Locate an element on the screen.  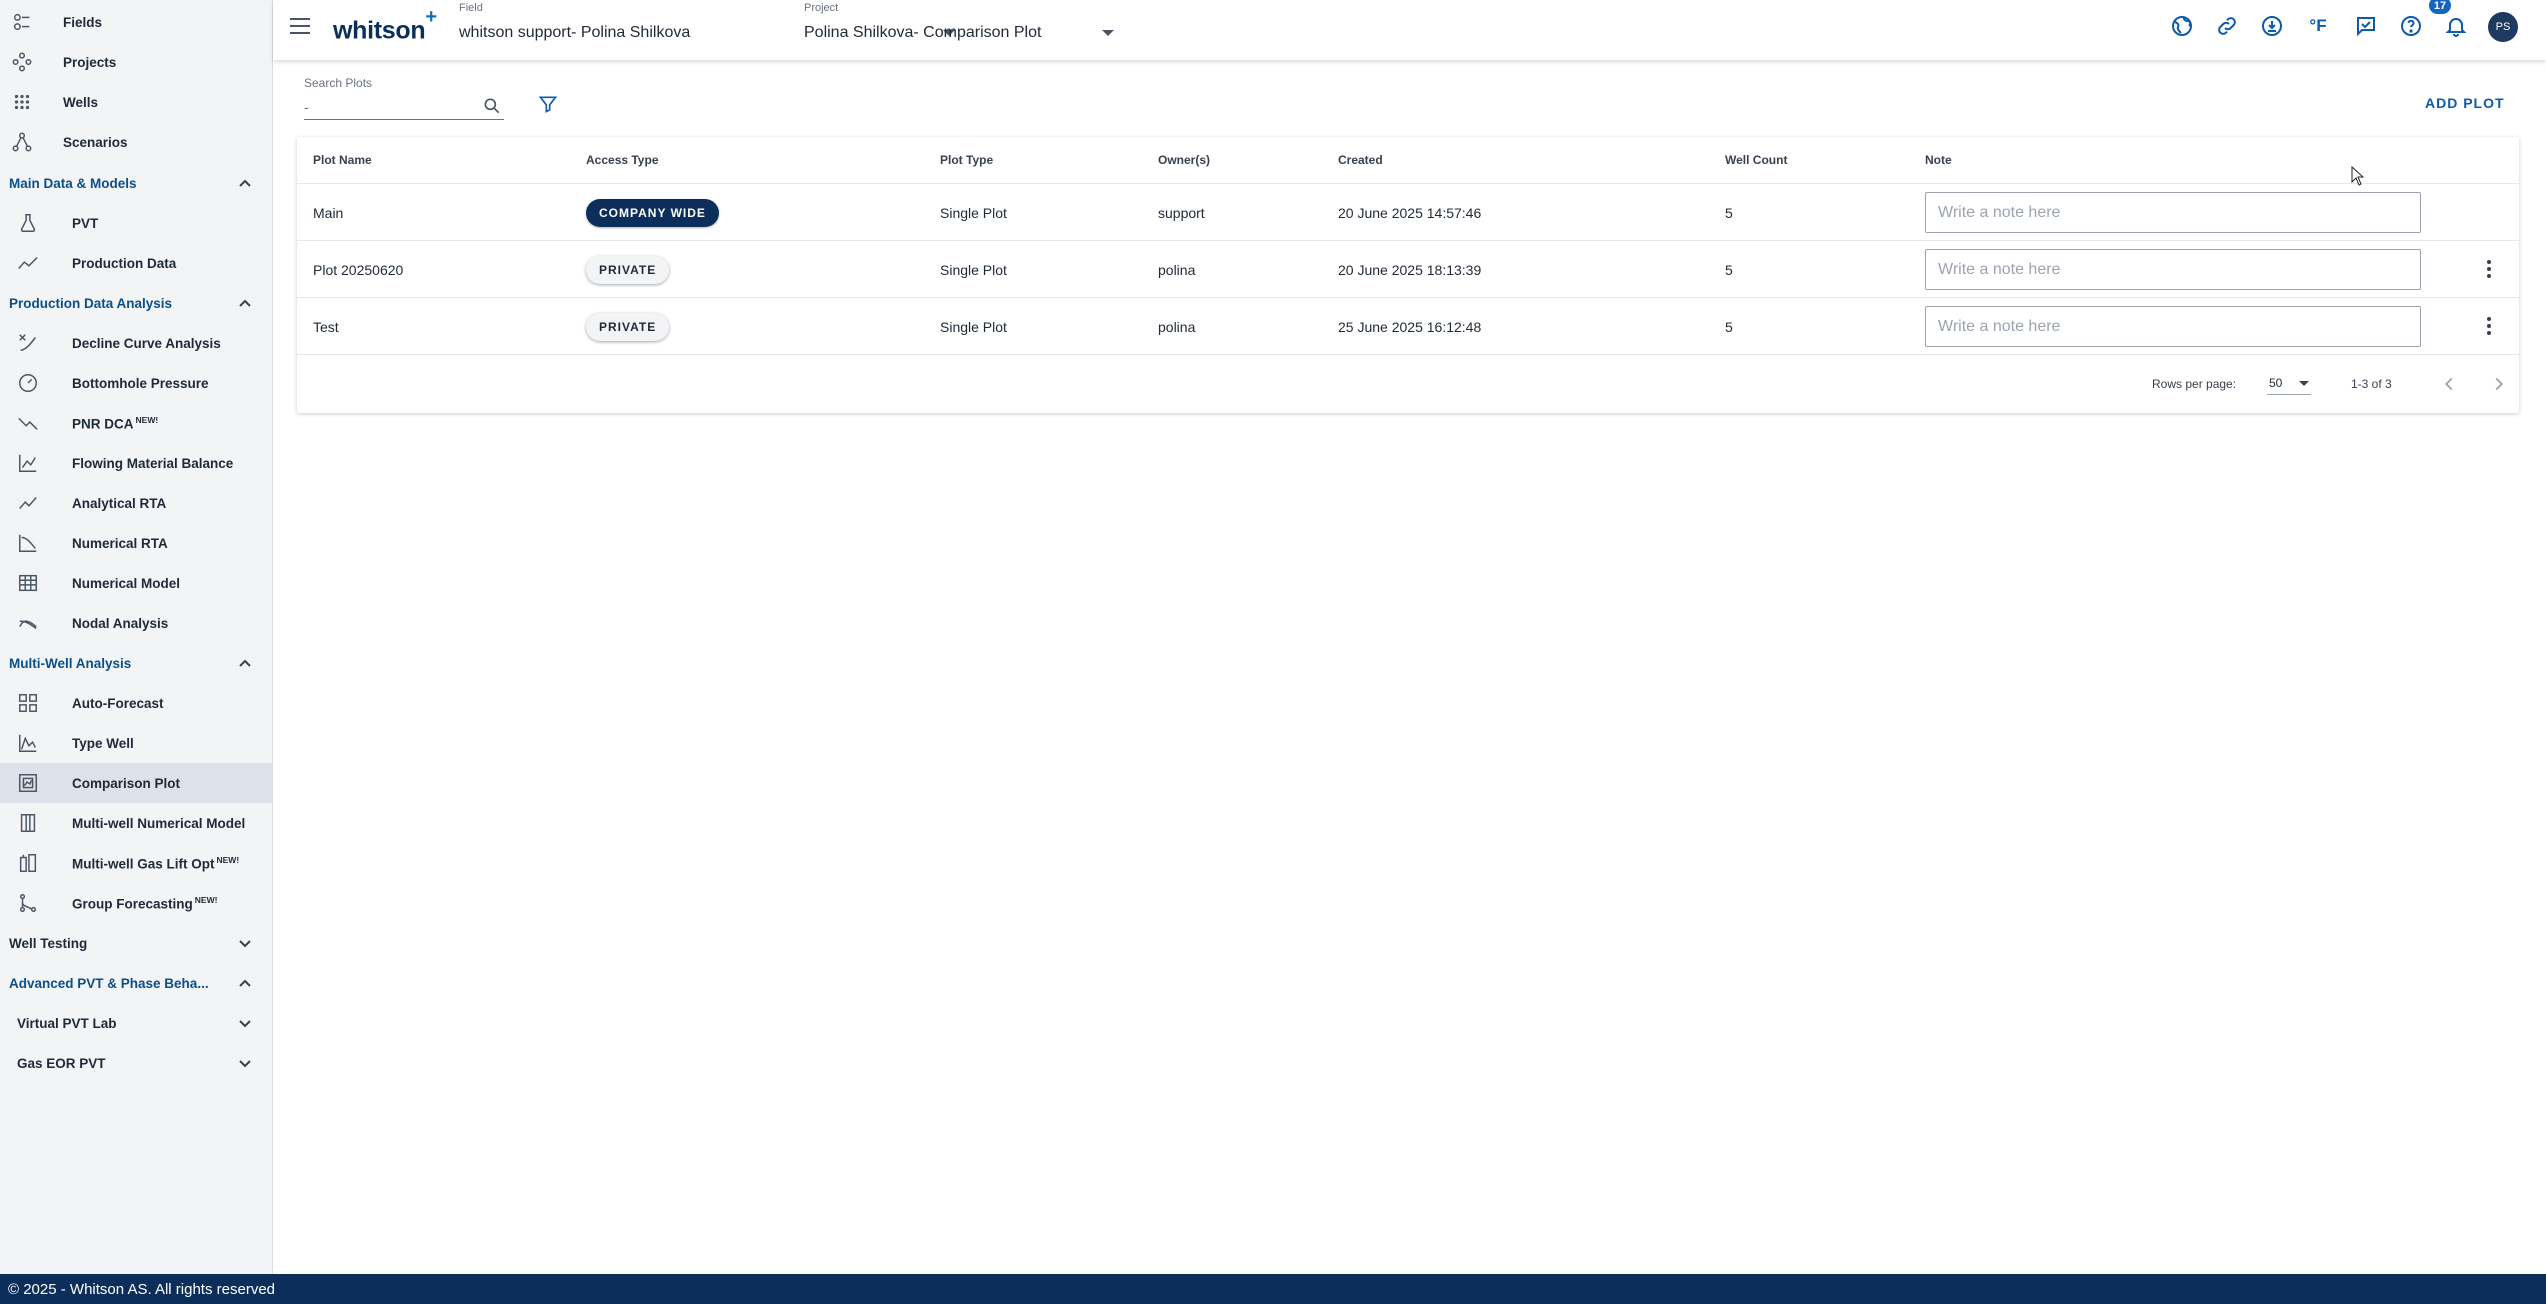
sidebar-item-dca: Decline Curve Analysis is located at coordinates (136, 343).